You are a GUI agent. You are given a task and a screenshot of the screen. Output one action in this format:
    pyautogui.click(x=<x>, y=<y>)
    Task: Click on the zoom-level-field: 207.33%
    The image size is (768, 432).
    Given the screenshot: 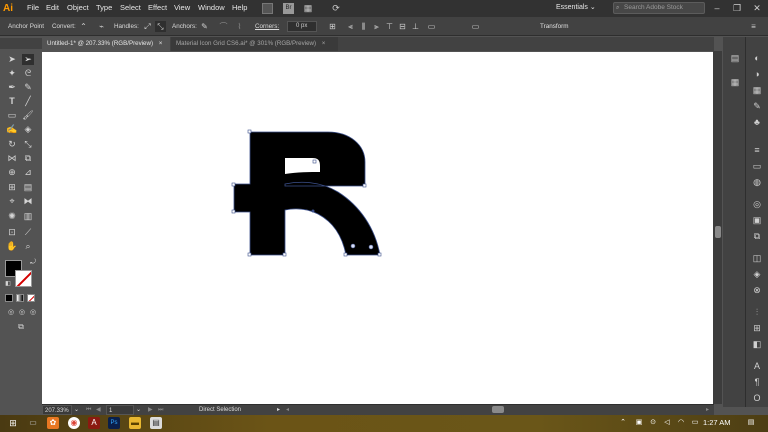 What is the action you would take?
    pyautogui.click(x=57, y=410)
    